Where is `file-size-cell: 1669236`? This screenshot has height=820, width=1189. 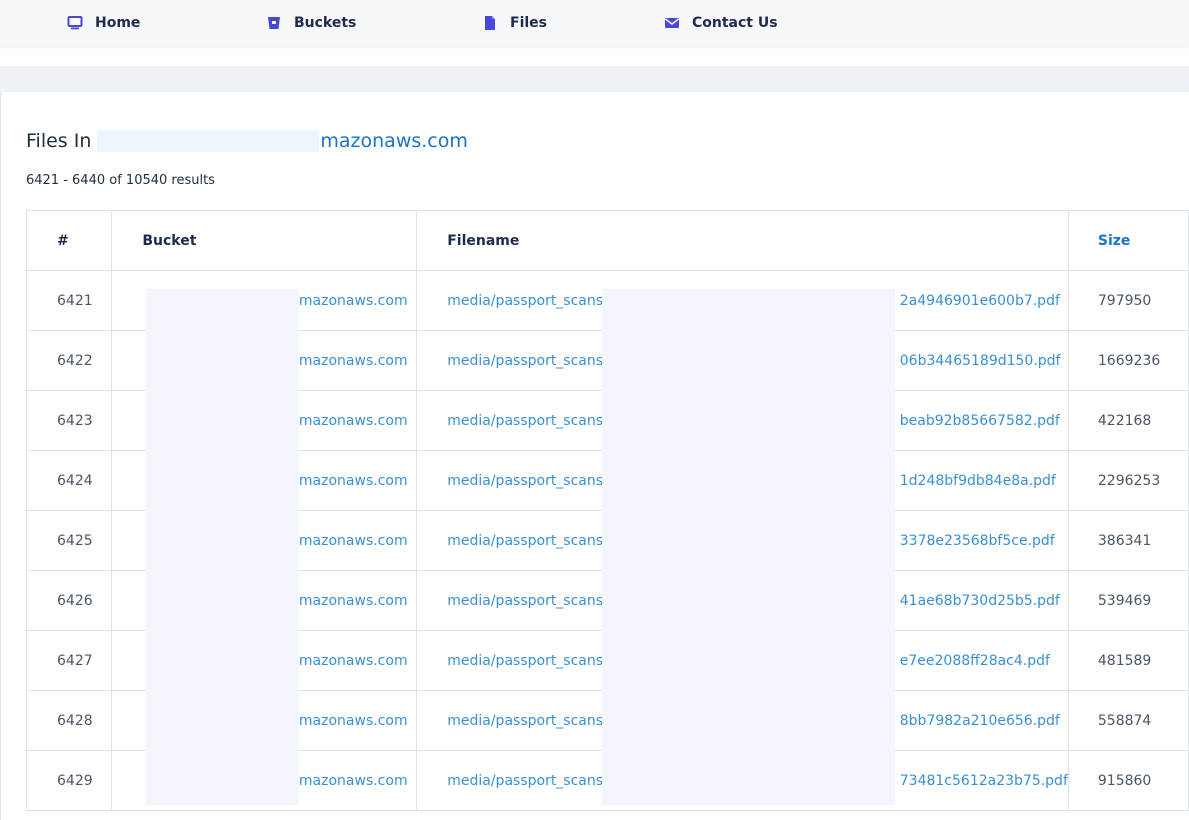 file-size-cell: 1669236 is located at coordinates (1128, 360).